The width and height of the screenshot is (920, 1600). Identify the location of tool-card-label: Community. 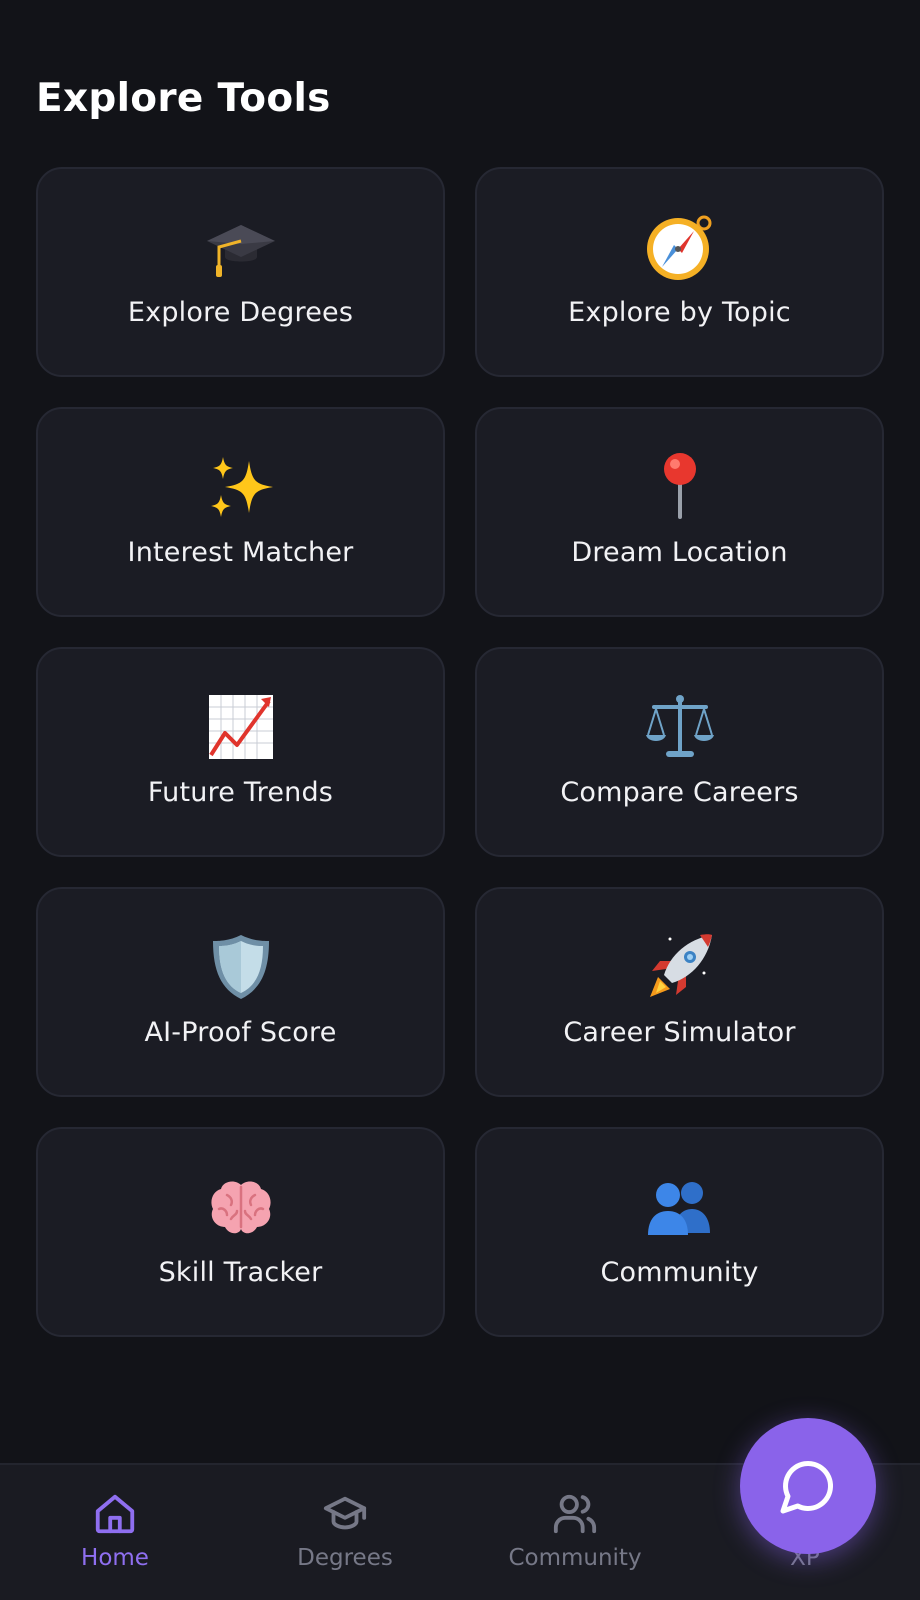
(679, 1272).